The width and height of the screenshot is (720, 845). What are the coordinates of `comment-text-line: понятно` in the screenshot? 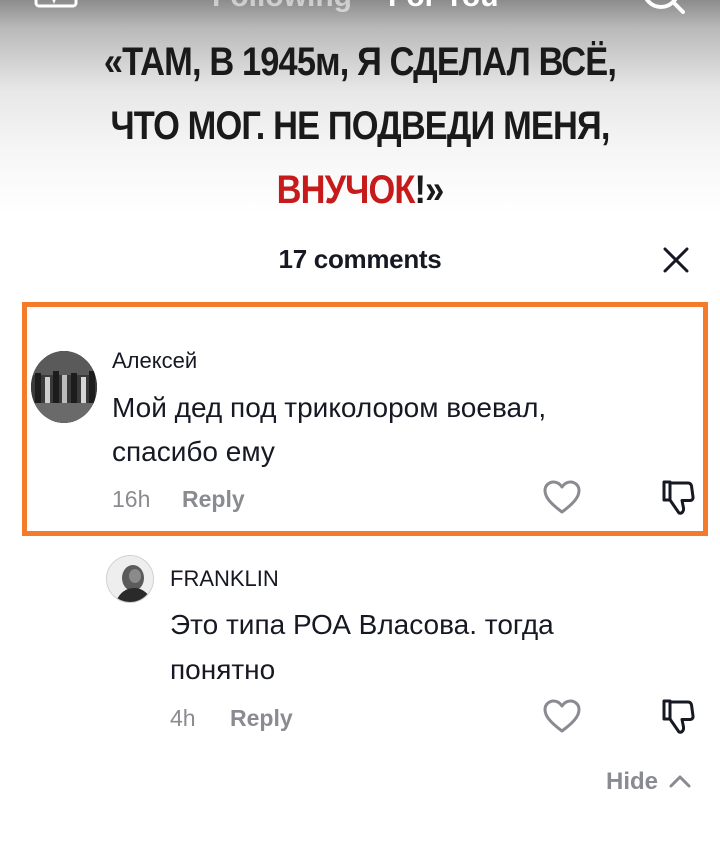 It's located at (223, 669).